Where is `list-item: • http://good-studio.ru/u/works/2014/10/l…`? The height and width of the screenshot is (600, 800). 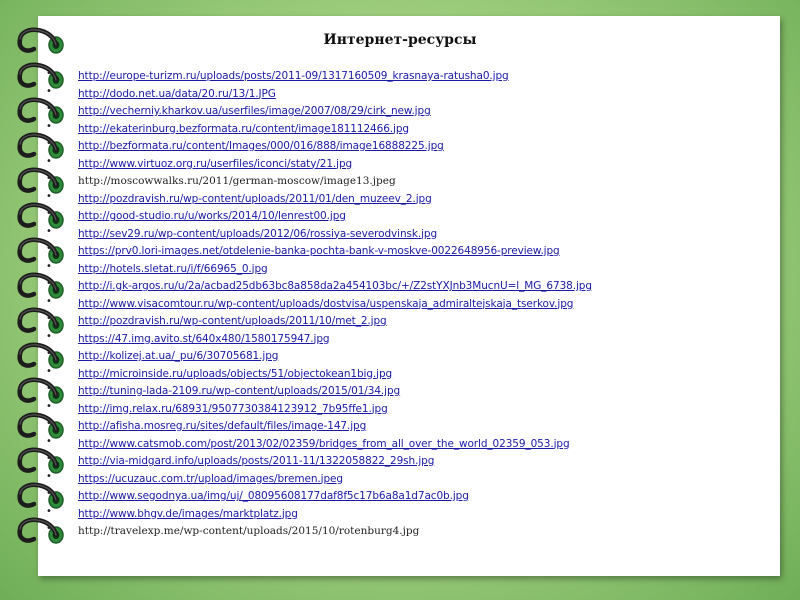
list-item: • http://good-studio.ru/u/works/2014/10/l… is located at coordinates (416, 214).